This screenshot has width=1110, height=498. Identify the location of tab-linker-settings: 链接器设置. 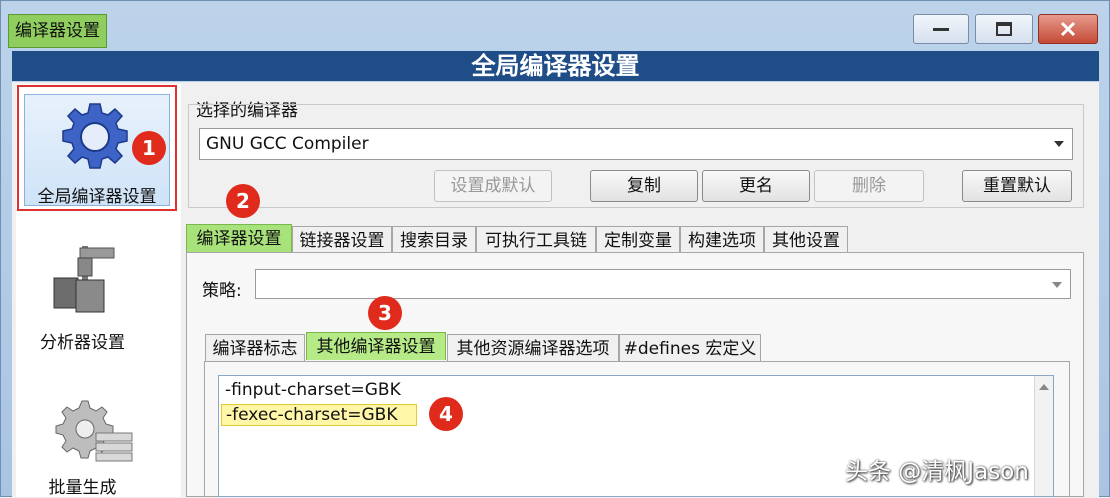
(342, 240).